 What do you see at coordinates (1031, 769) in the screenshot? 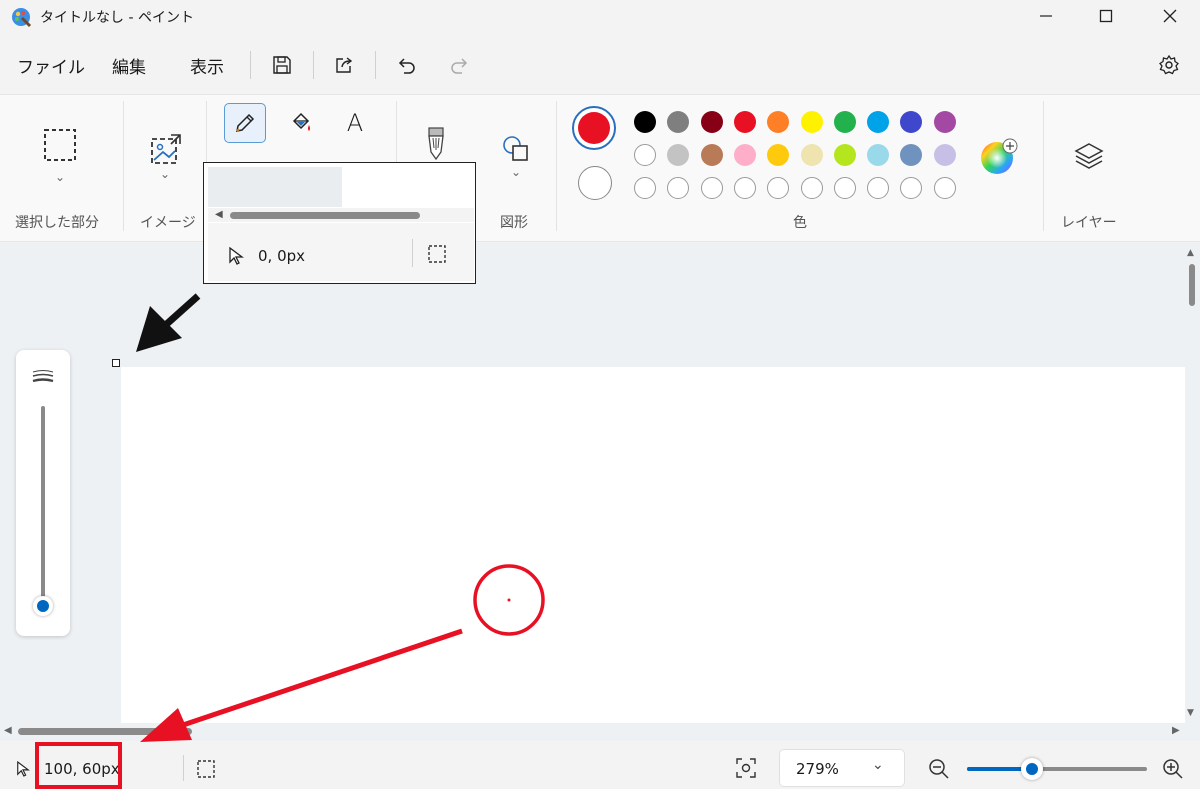
I see `zoom-slider-knob` at bounding box center [1031, 769].